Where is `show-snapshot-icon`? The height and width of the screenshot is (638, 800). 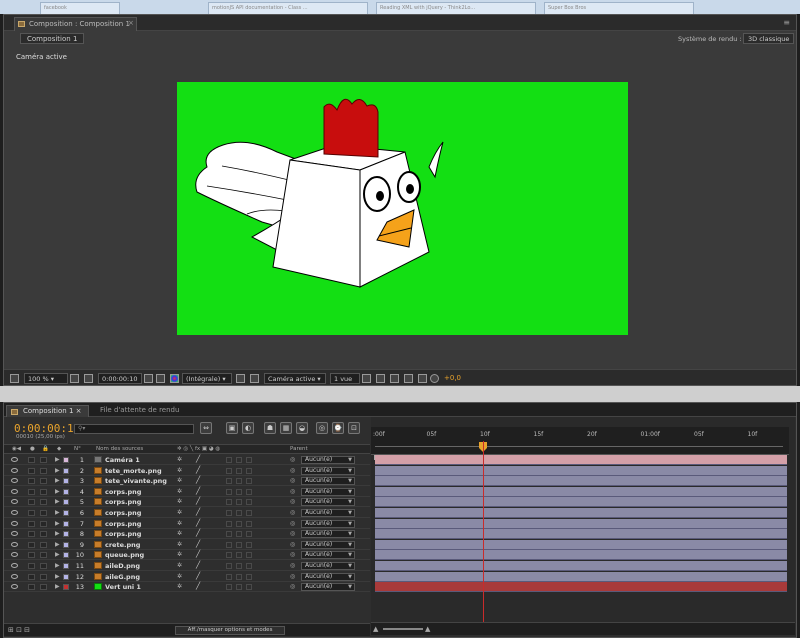 show-snapshot-icon is located at coordinates (160, 378).